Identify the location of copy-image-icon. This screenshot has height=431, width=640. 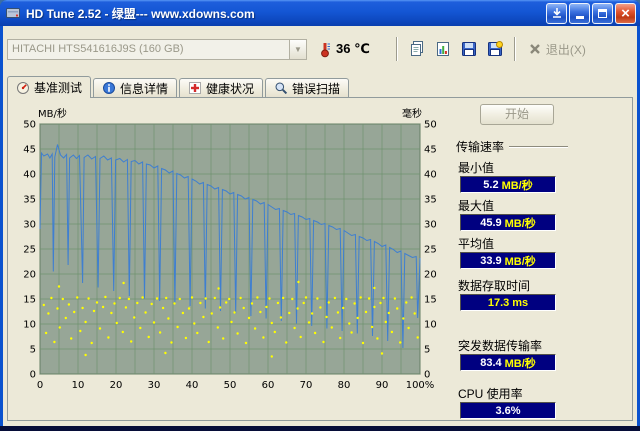
(442, 49).